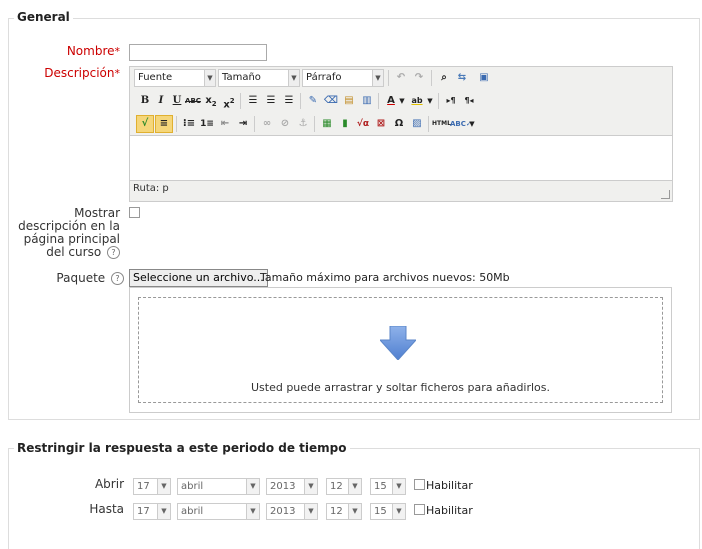  I want to click on align-right-icon: ☰, so click(289, 101).